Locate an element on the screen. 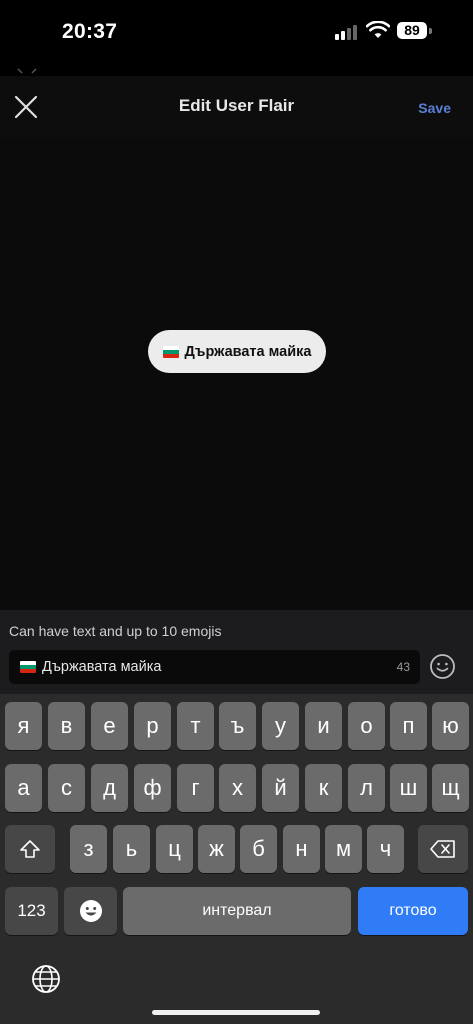 The width and height of the screenshot is (473, 1024). key-letter: л is located at coordinates (366, 788).